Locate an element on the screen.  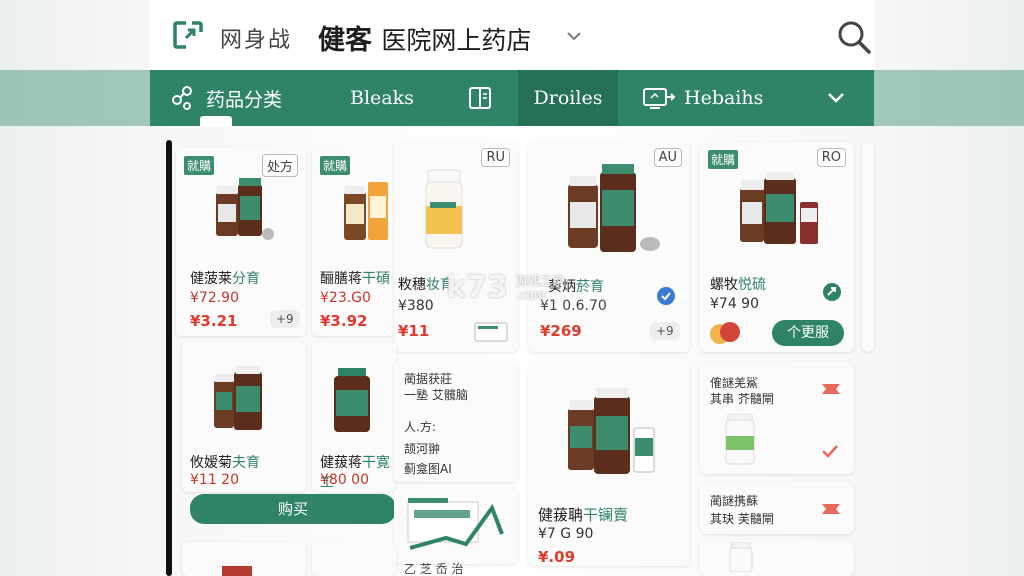
product-name: 螺牧悦硫 is located at coordinates (738, 285).